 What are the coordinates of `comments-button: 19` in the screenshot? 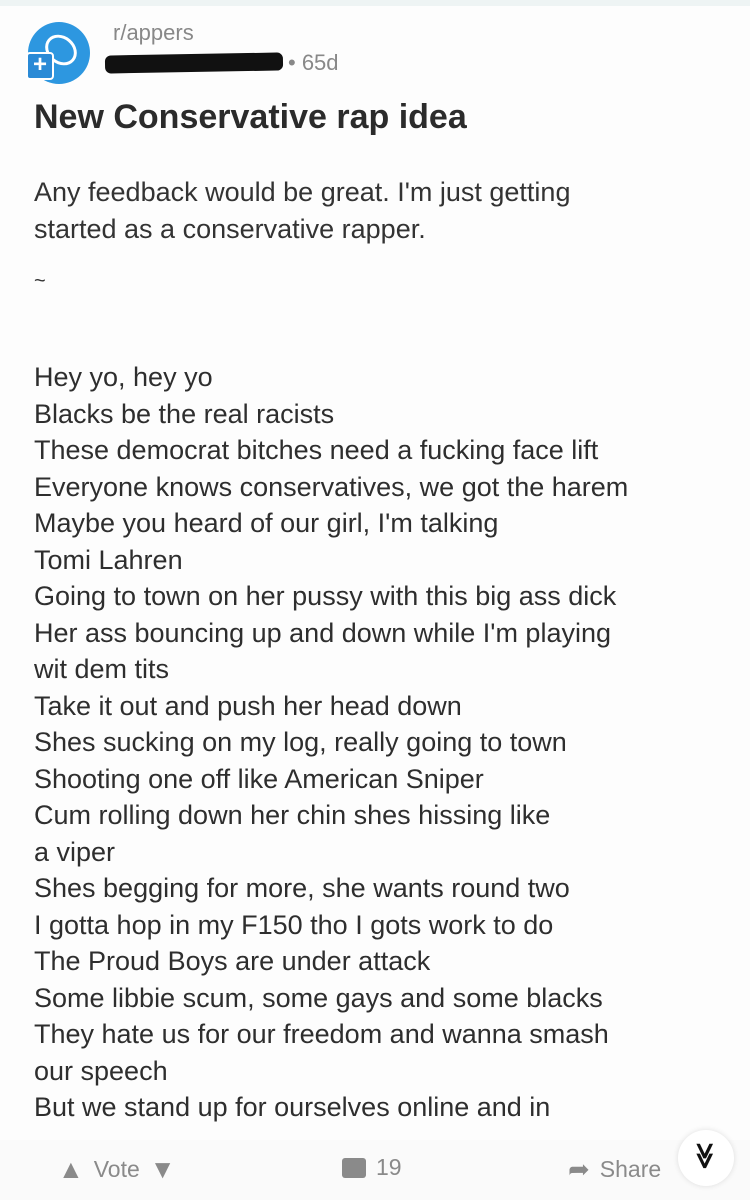 It's located at (372, 1167).